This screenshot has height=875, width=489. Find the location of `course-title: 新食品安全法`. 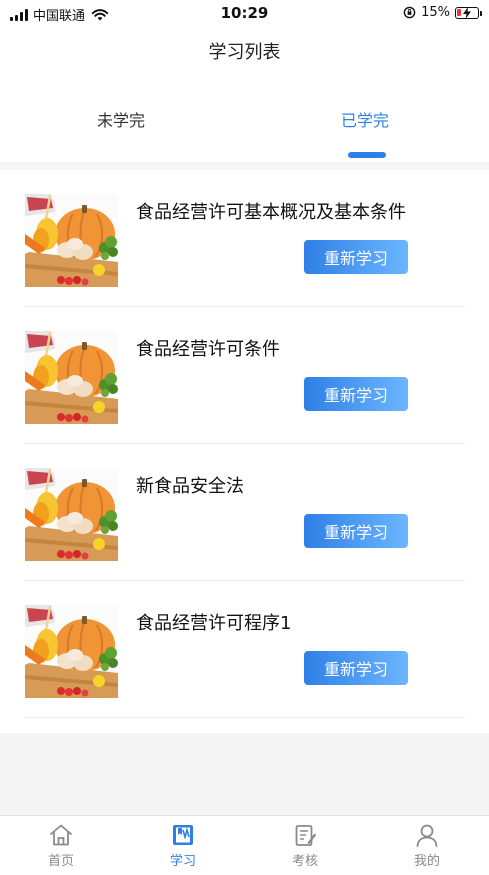

course-title: 新食品安全法 is located at coordinates (190, 486).